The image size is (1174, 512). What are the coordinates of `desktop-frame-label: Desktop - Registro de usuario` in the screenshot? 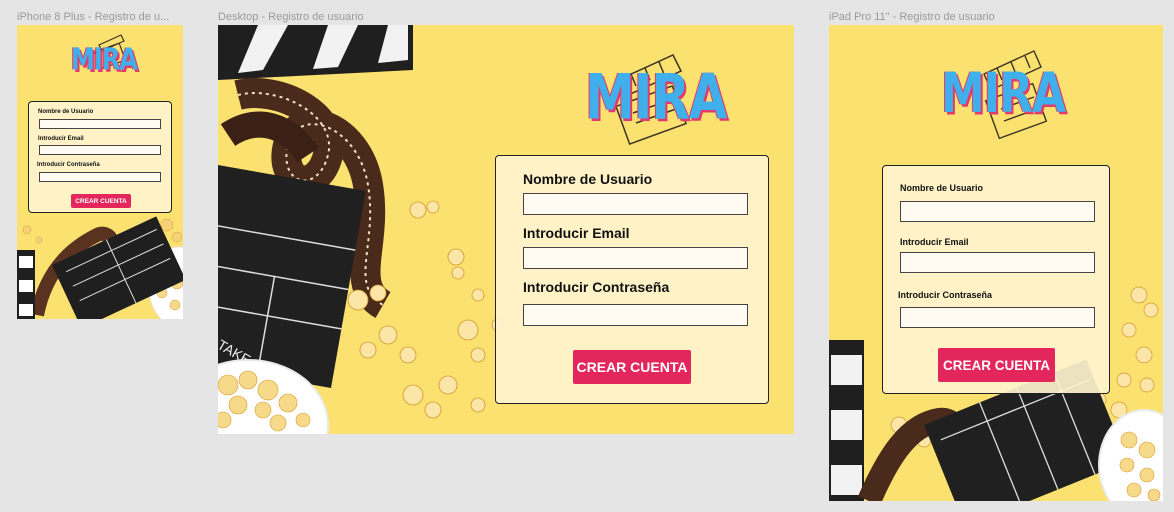 It's located at (291, 17).